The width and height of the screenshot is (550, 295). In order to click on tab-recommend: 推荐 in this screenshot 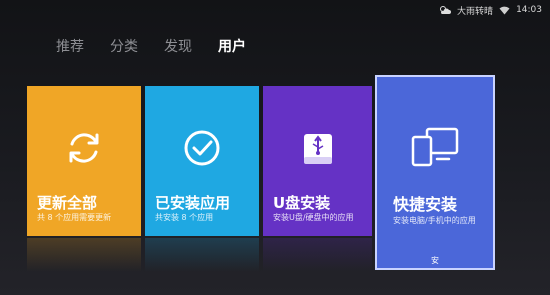, I will do `click(70, 46)`.